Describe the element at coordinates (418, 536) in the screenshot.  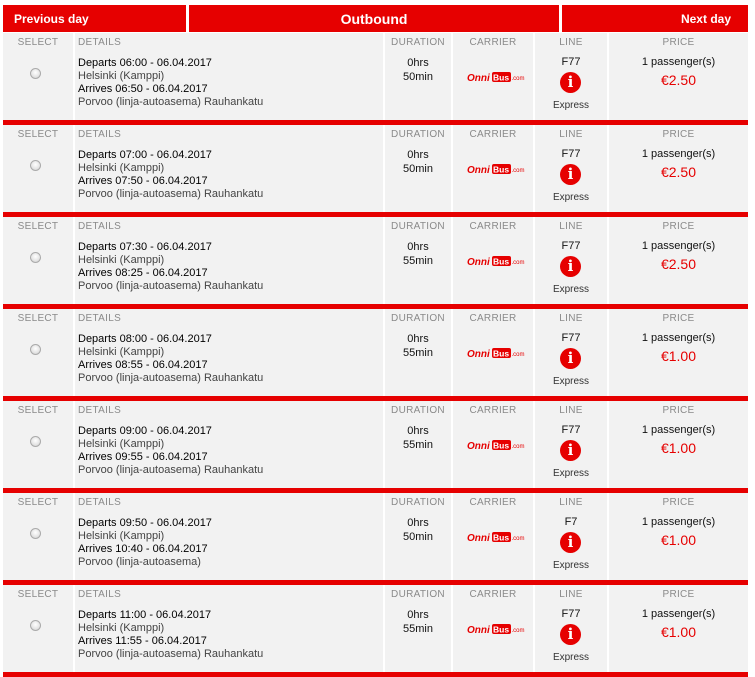
I see `duration-cell: DURATION 0hrs 50min` at that location.